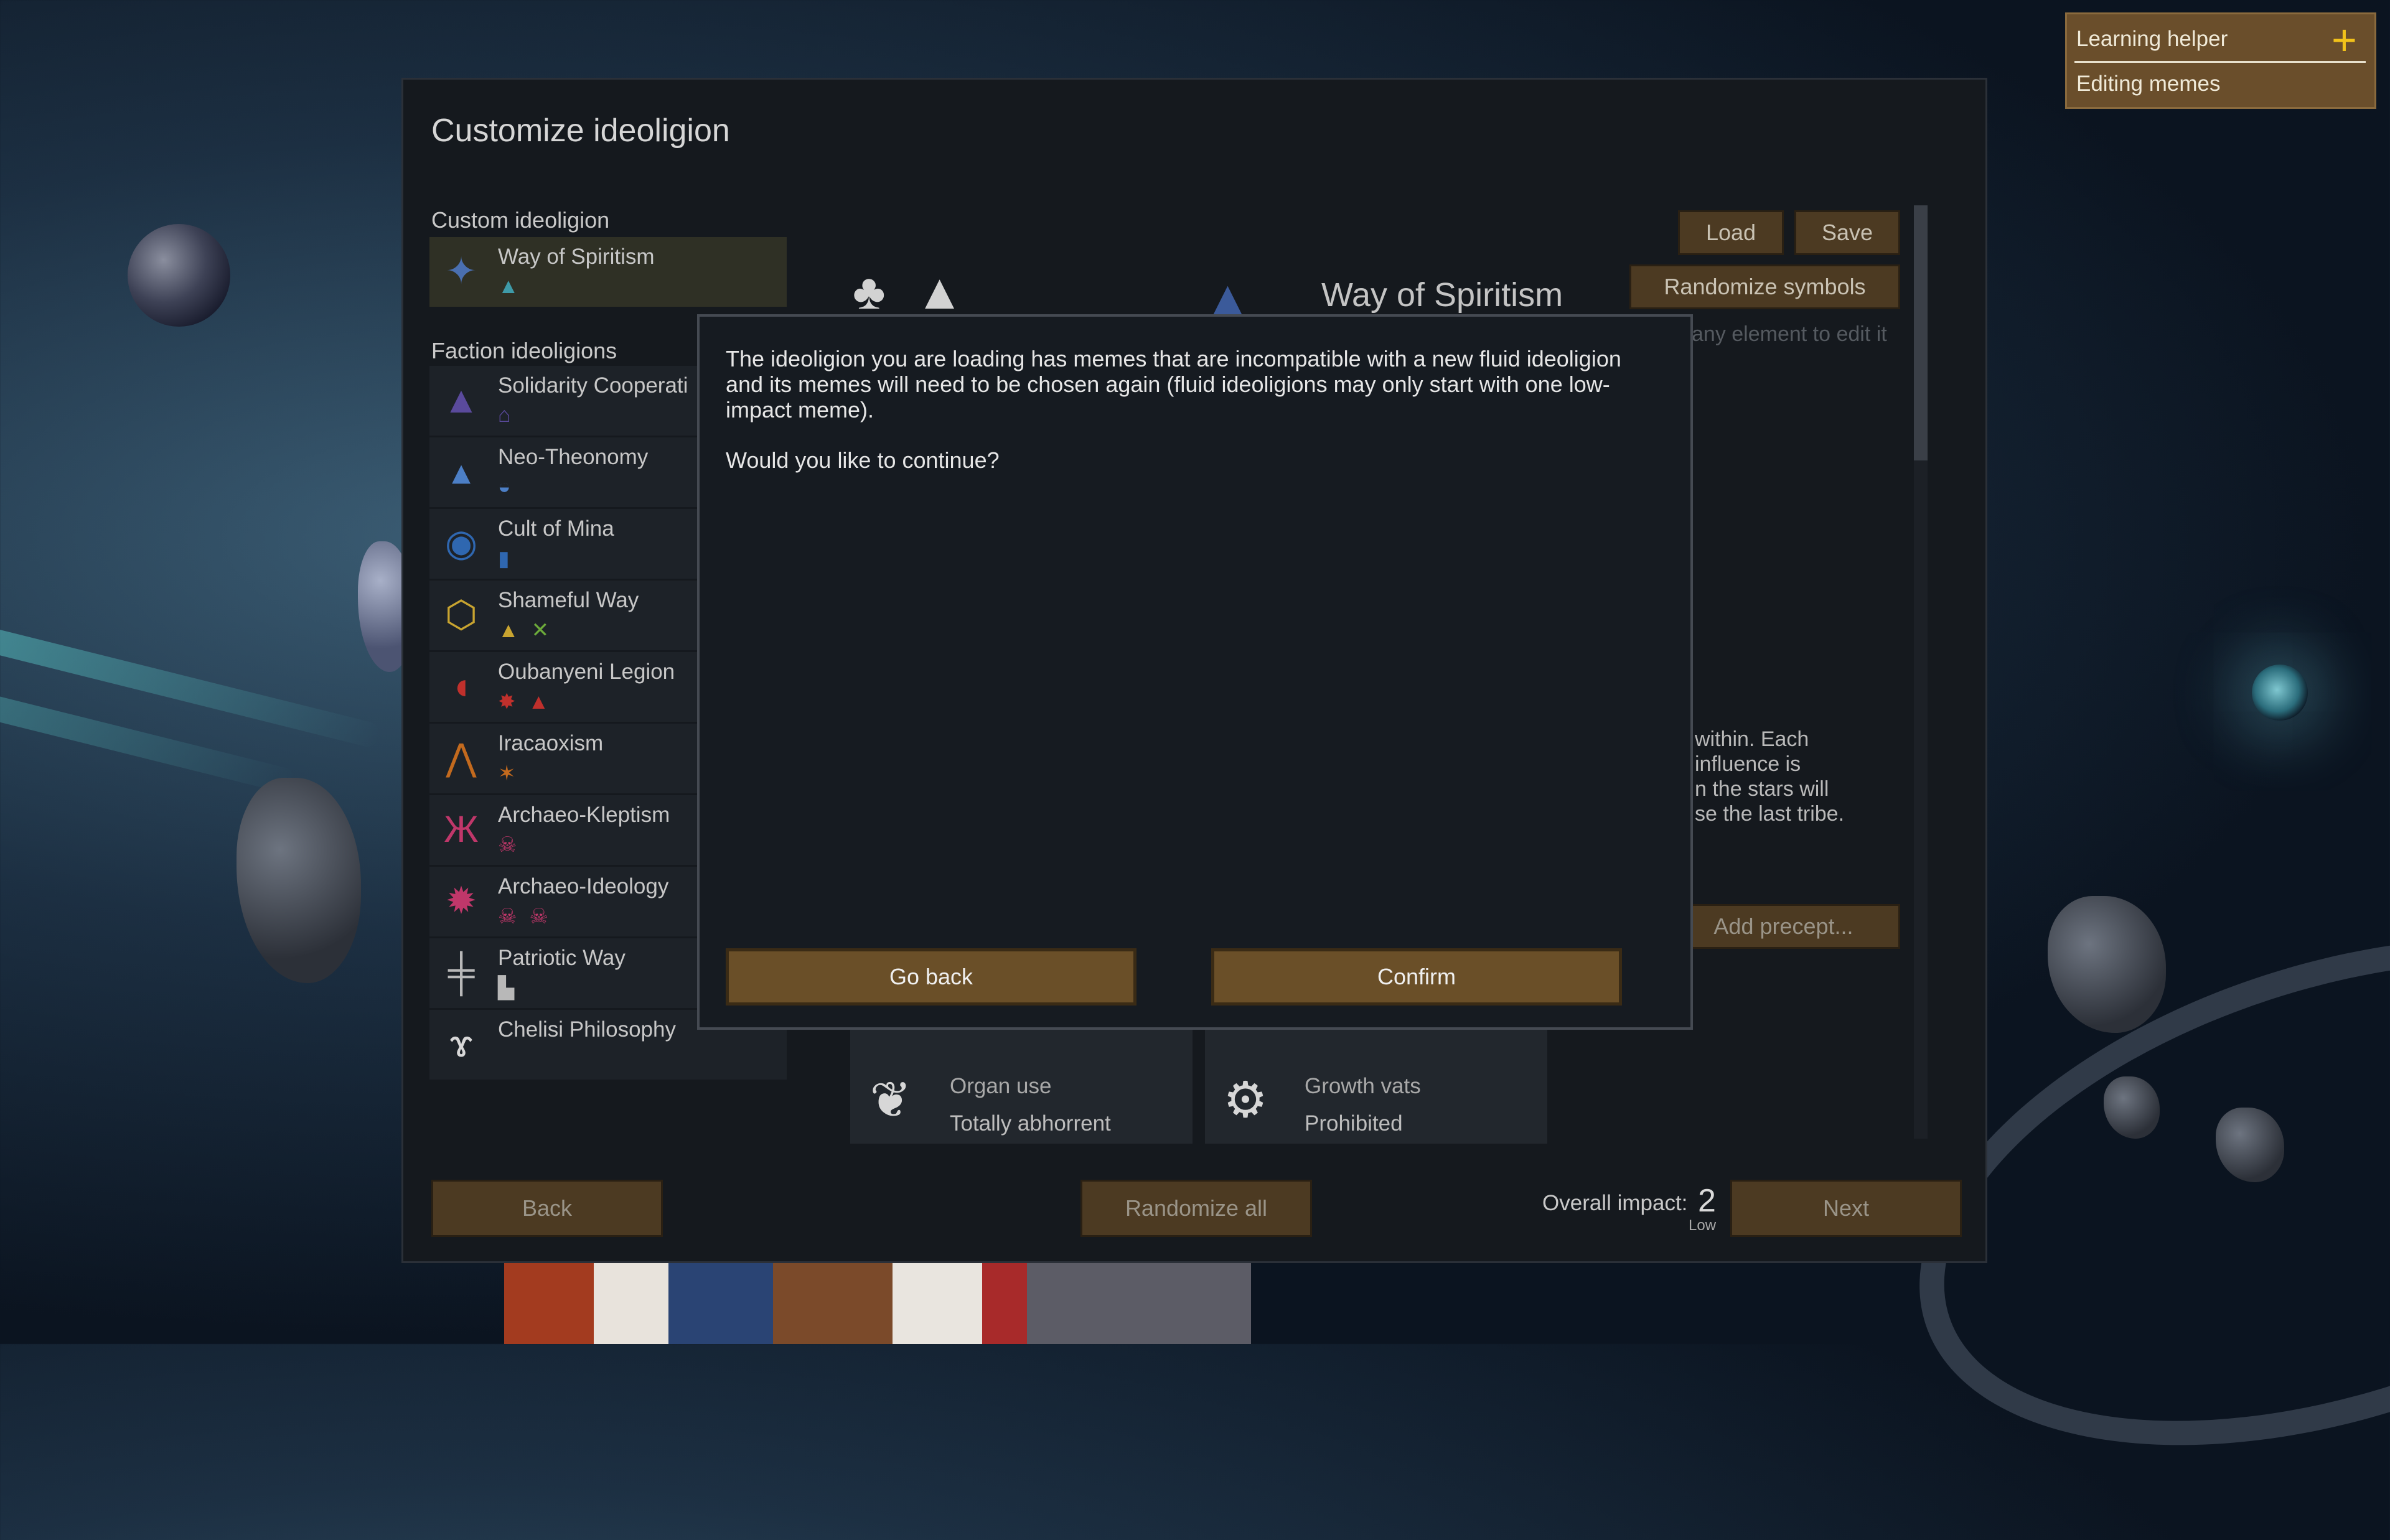 This screenshot has height=1540, width=2390. I want to click on background-characters, so click(877, 1303).